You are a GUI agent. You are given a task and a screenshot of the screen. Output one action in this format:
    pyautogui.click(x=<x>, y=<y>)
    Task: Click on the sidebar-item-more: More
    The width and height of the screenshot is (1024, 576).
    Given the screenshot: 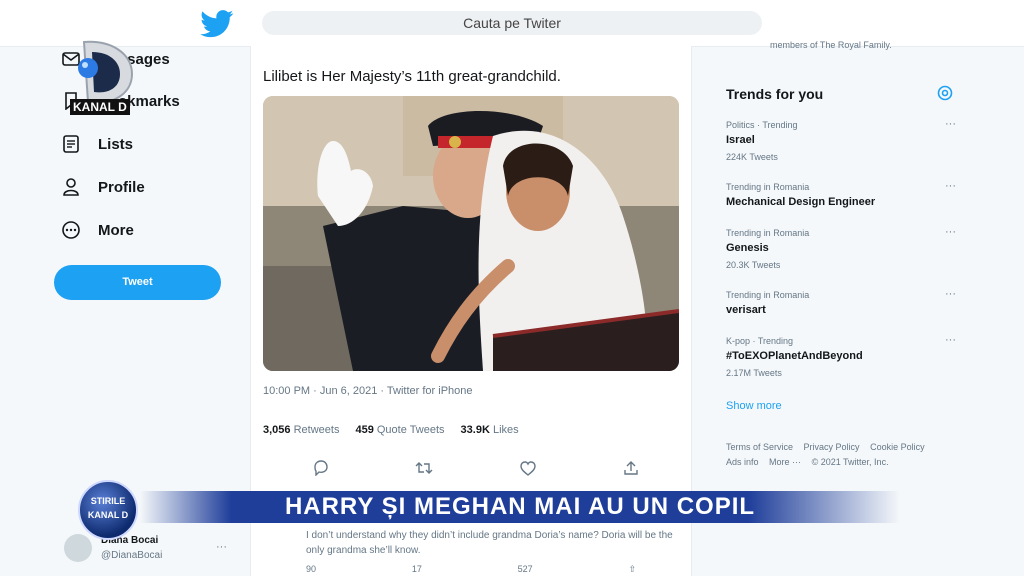 What is the action you would take?
    pyautogui.click(x=97, y=230)
    